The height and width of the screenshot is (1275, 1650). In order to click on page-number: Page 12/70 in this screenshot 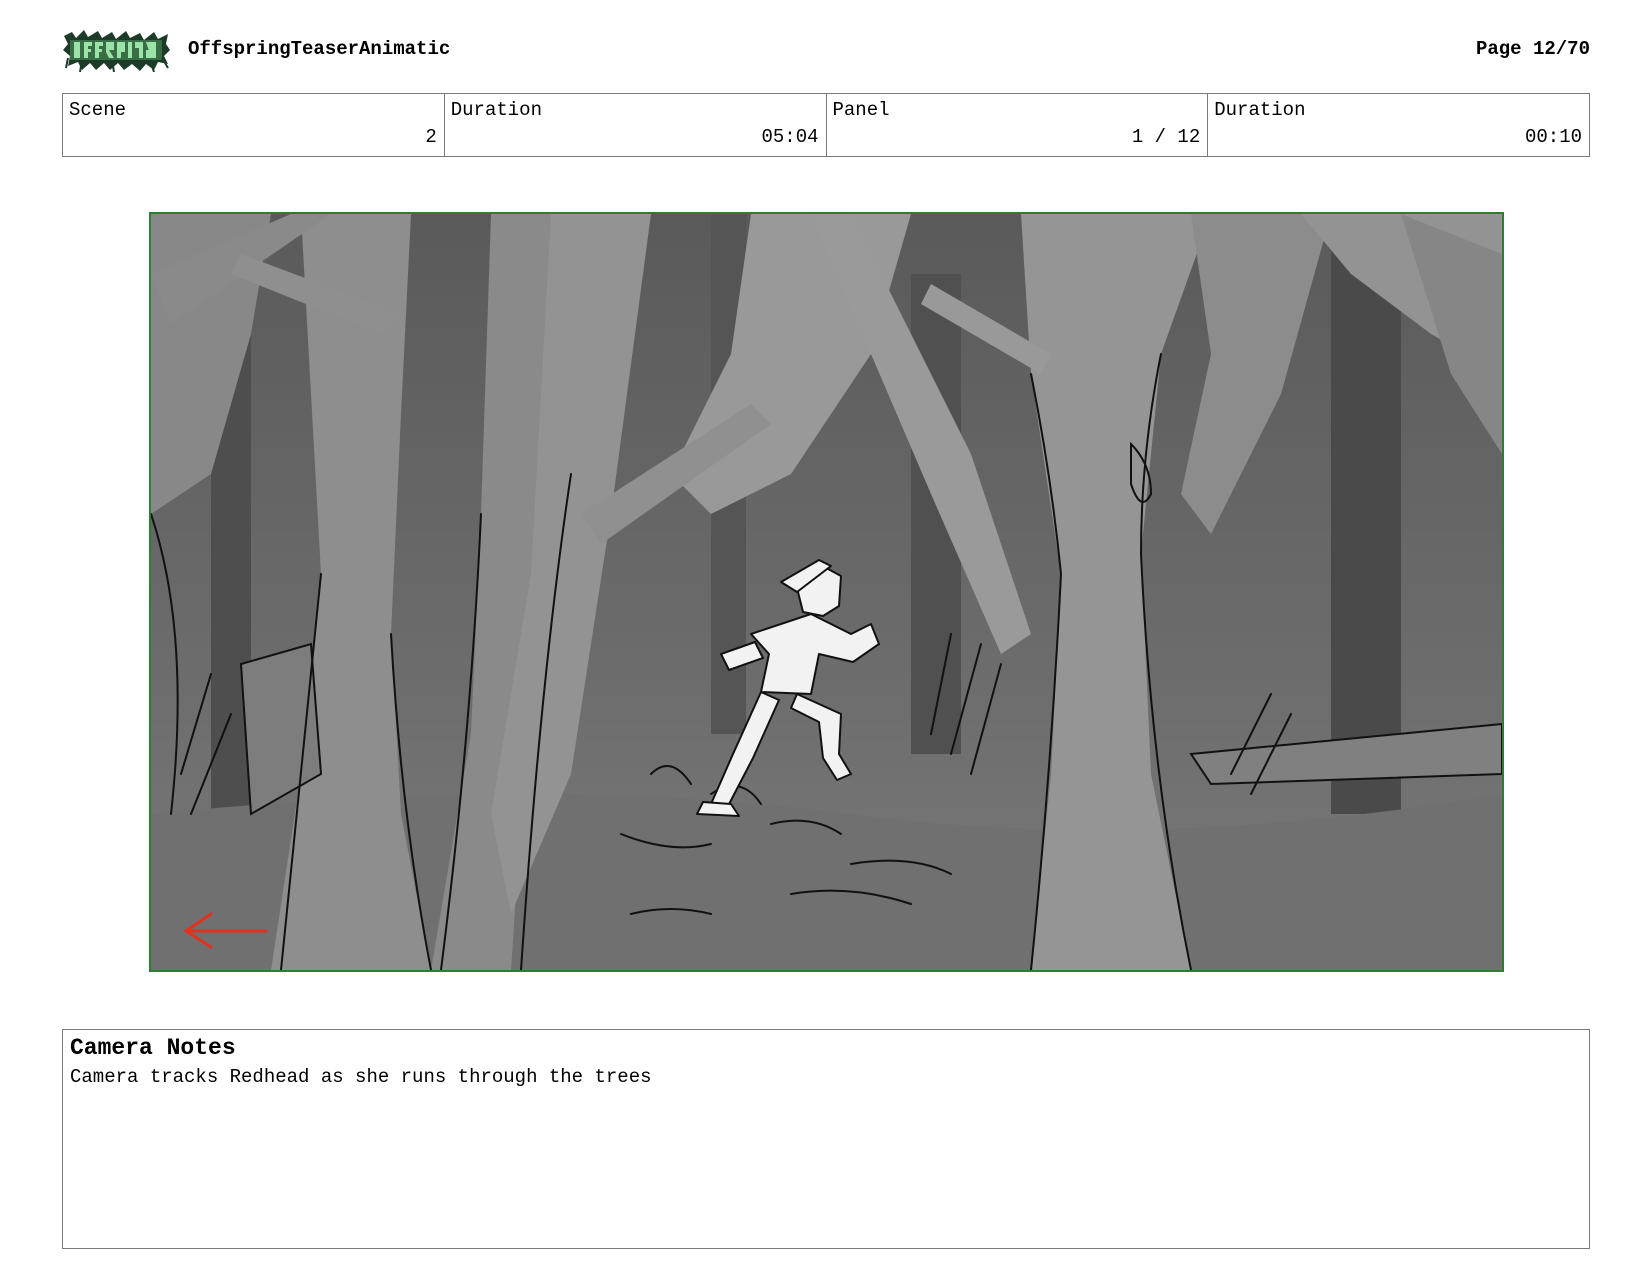, I will do `click(1532, 49)`.